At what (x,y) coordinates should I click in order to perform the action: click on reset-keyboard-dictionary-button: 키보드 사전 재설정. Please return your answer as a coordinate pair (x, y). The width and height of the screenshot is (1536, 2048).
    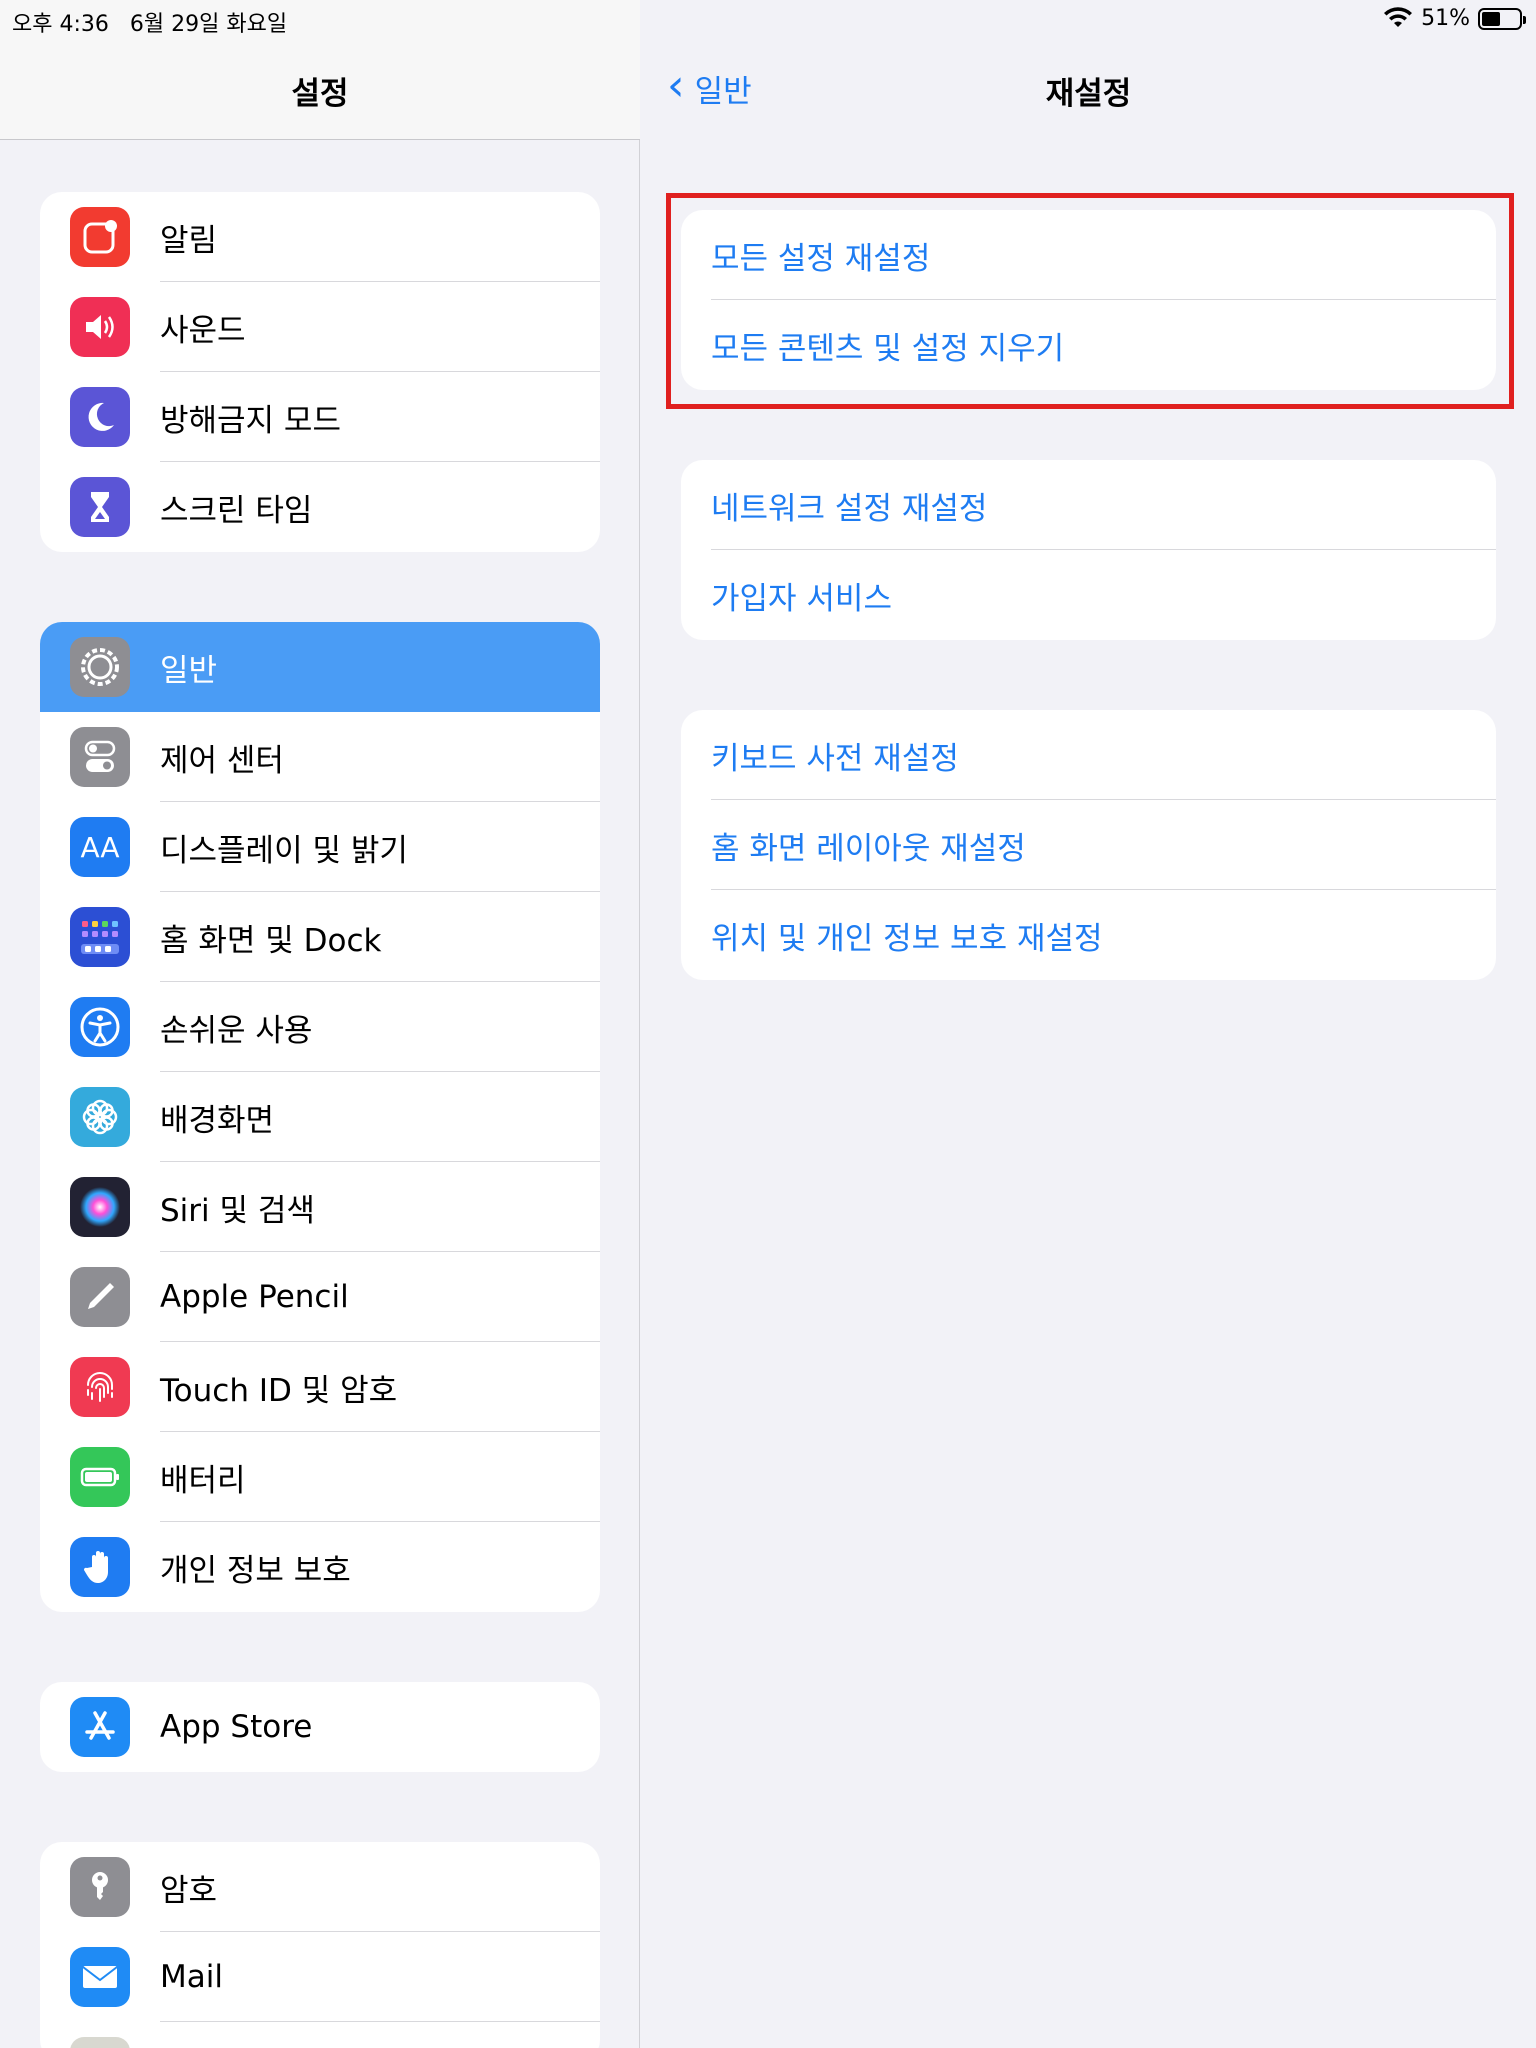
    Looking at the image, I should click on (1088, 755).